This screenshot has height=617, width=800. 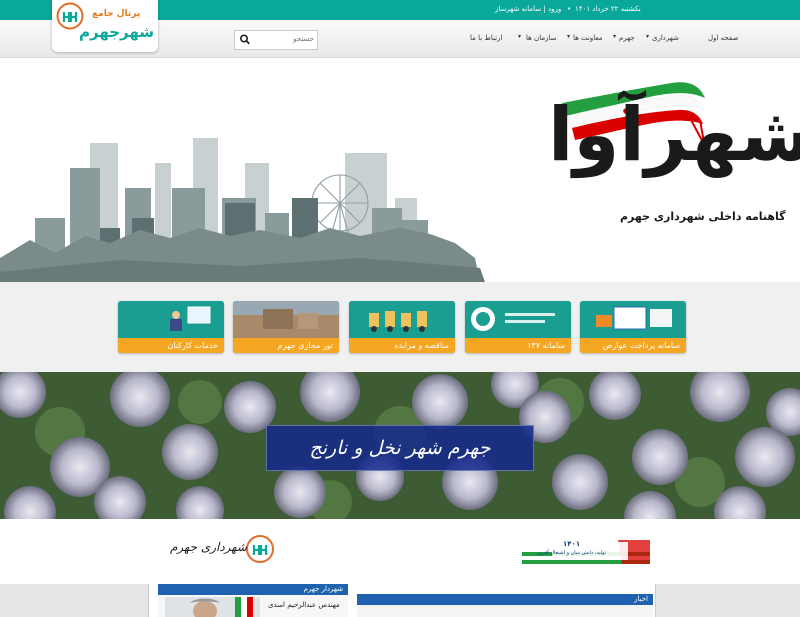 I want to click on service-label: خدمات کارکنان, so click(x=171, y=345).